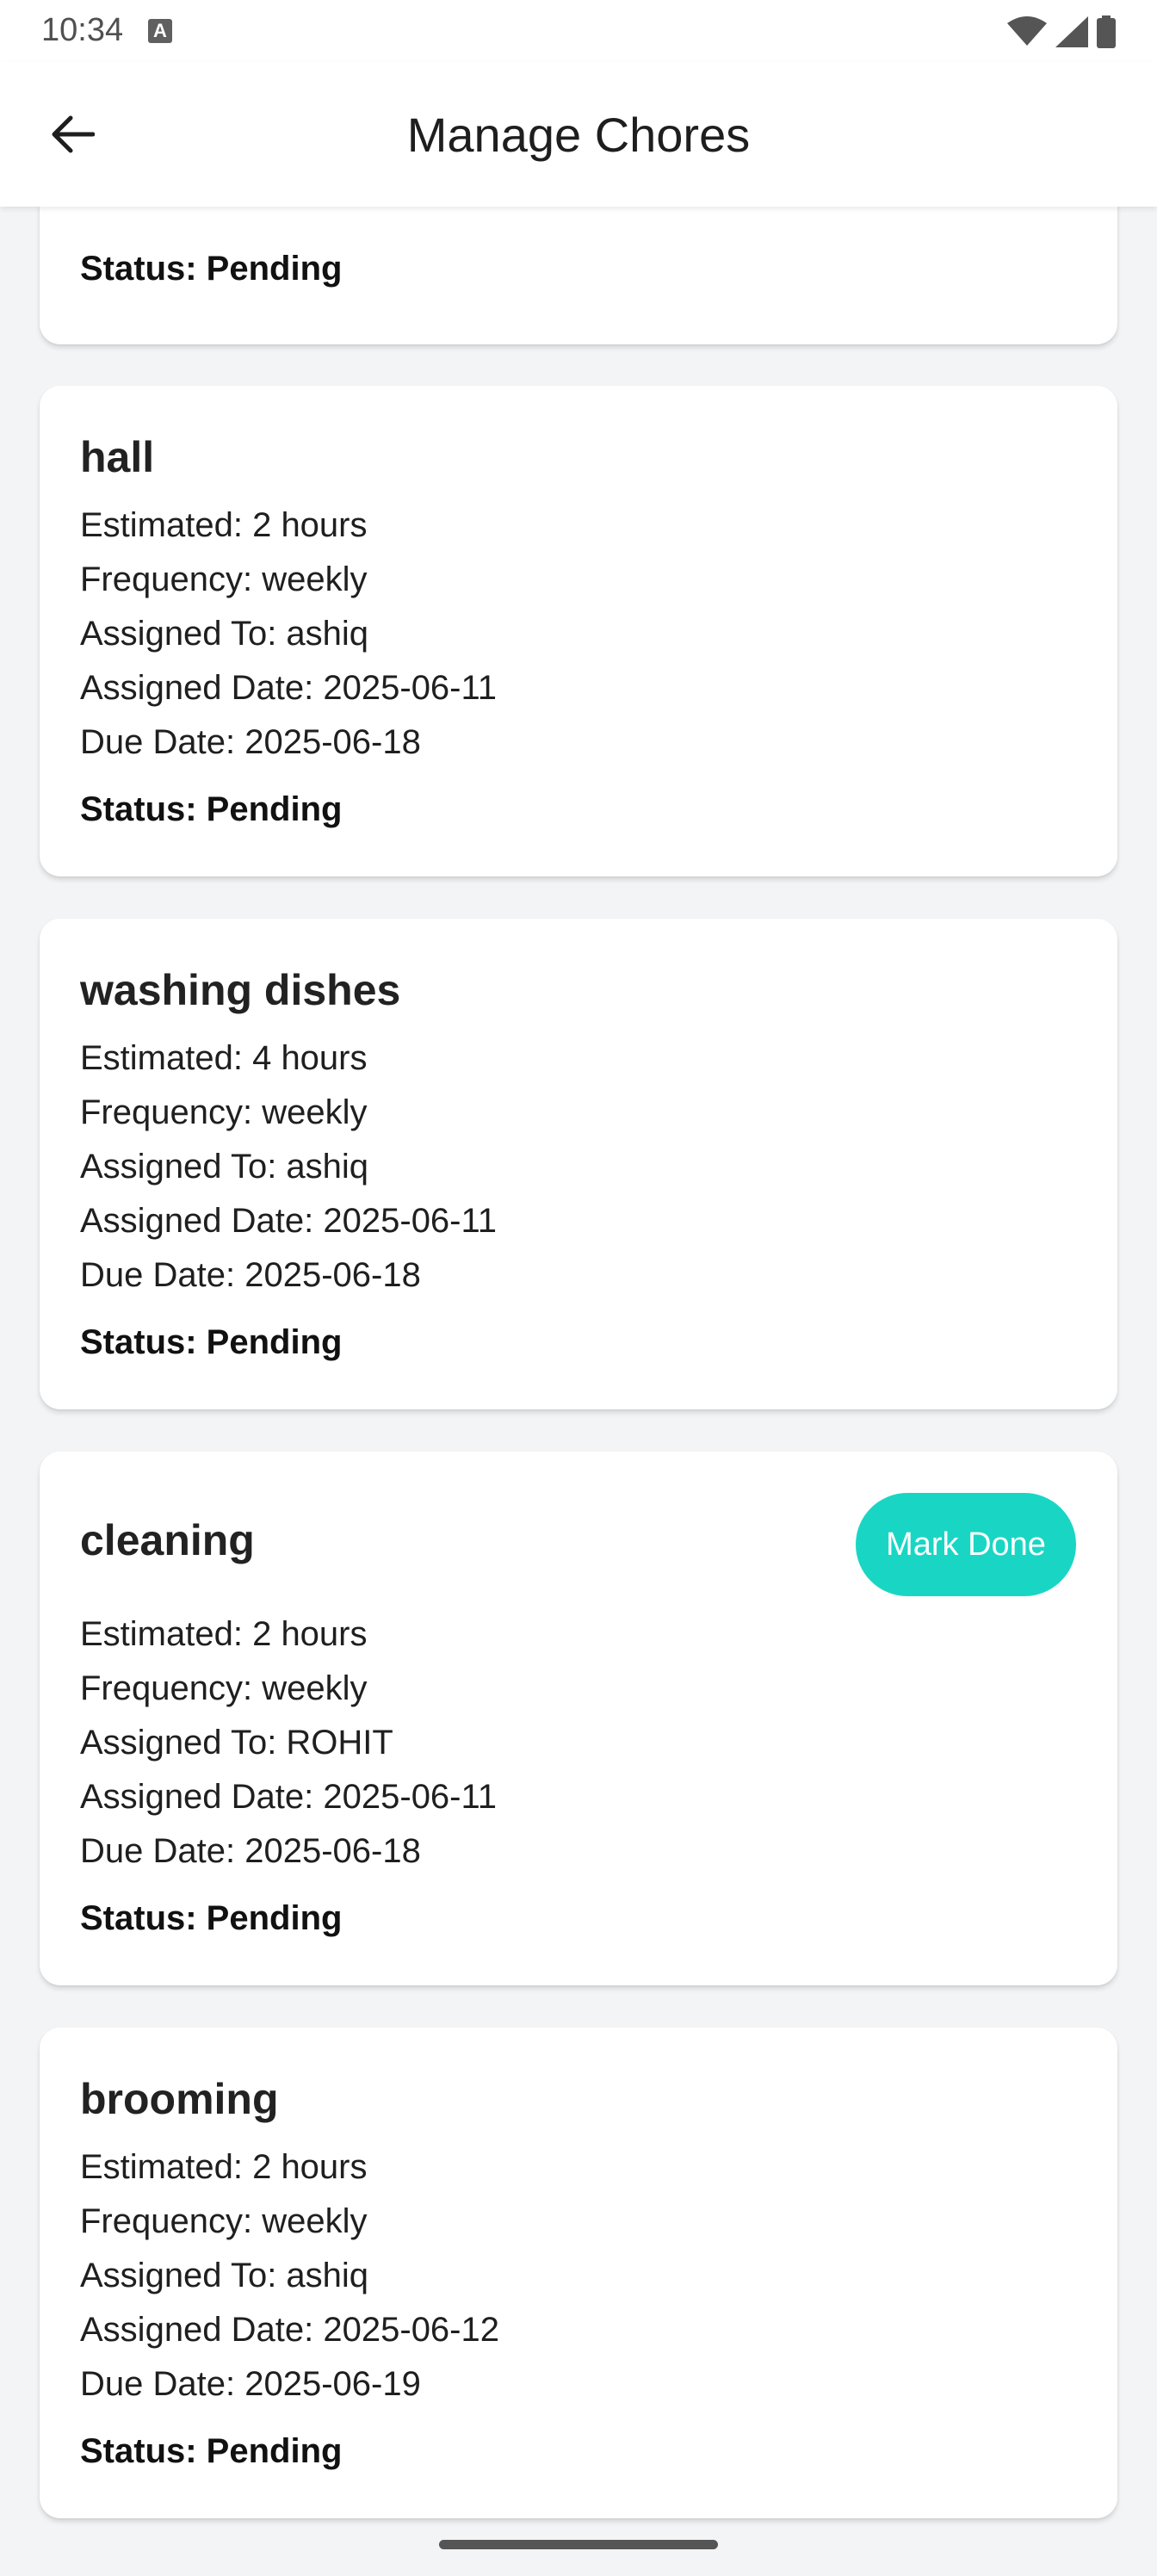 The height and width of the screenshot is (2576, 1157). What do you see at coordinates (966, 1545) in the screenshot?
I see `mark-done-button: Mark Done` at bounding box center [966, 1545].